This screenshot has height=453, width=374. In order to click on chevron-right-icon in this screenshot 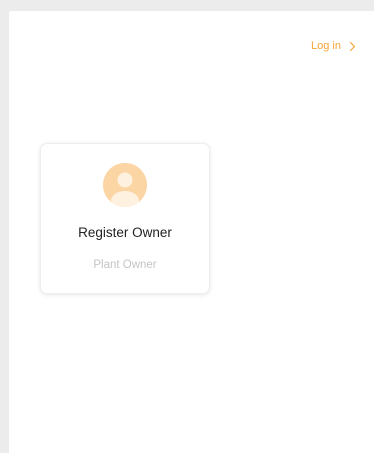, I will do `click(352, 46)`.